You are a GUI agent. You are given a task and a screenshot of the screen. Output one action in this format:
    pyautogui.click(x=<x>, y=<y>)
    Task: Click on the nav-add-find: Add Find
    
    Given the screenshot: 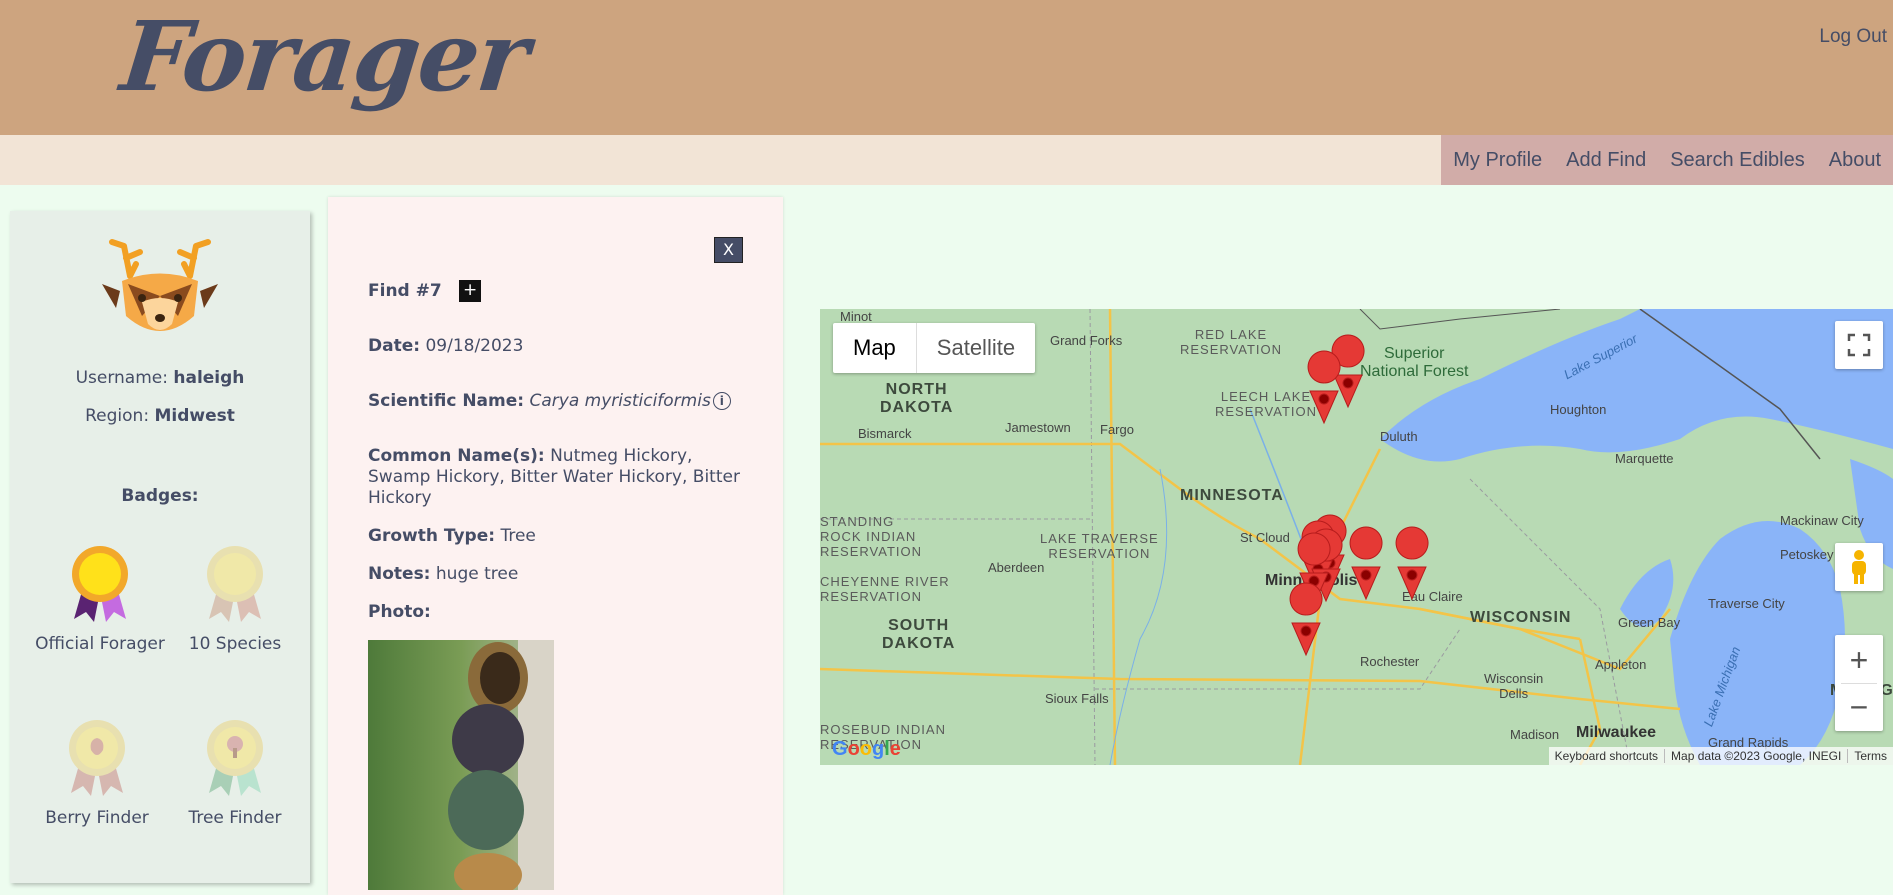 What is the action you would take?
    pyautogui.click(x=1606, y=160)
    